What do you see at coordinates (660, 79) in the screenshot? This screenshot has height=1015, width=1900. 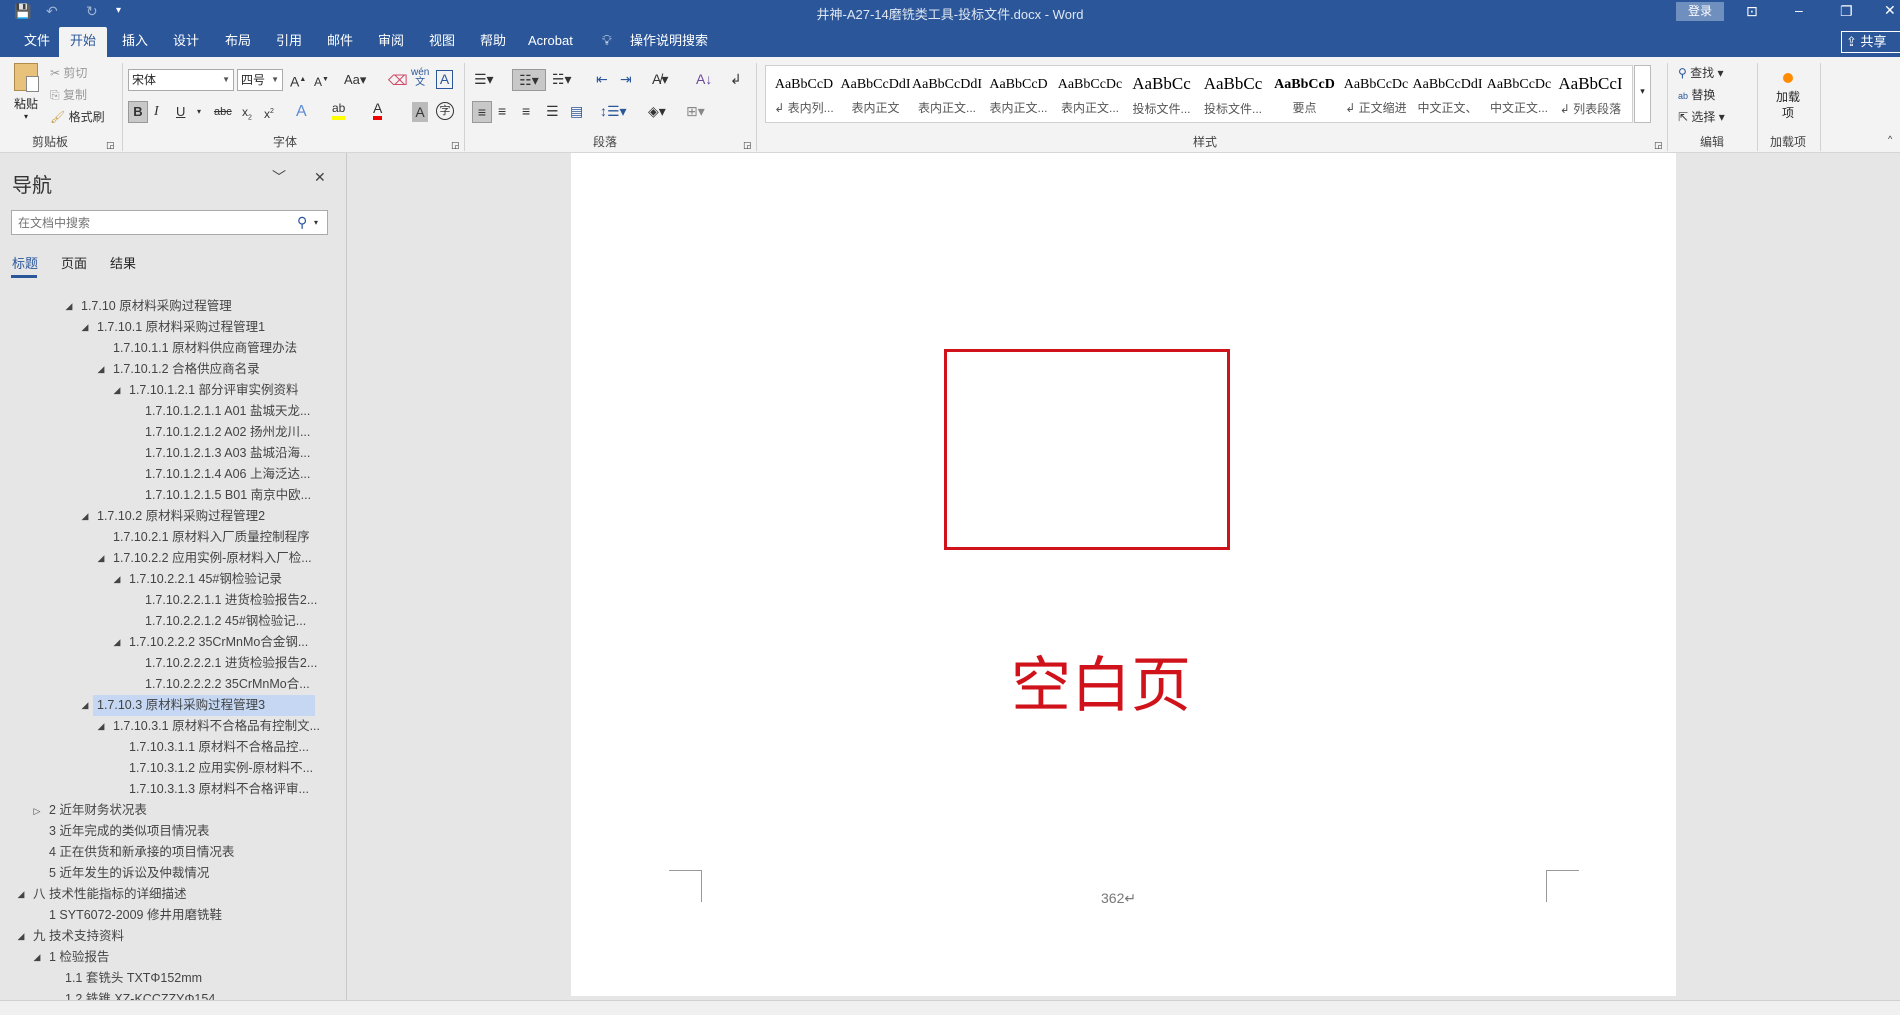 I see `chinese-layout-icon: A̸▾` at bounding box center [660, 79].